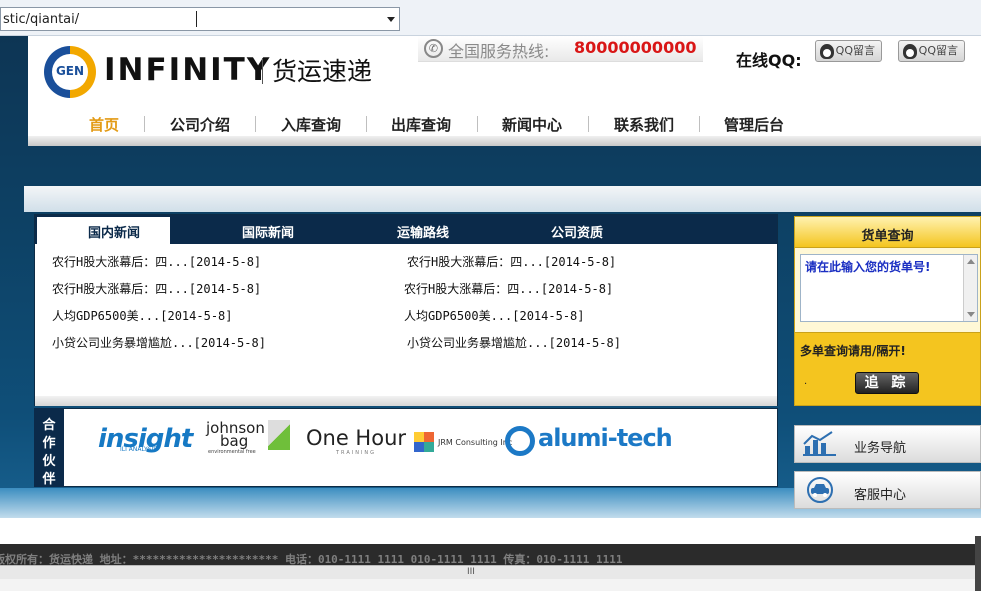 The image size is (981, 591). What do you see at coordinates (471, 572) in the screenshot?
I see `scrollbar-grip: III` at bounding box center [471, 572].